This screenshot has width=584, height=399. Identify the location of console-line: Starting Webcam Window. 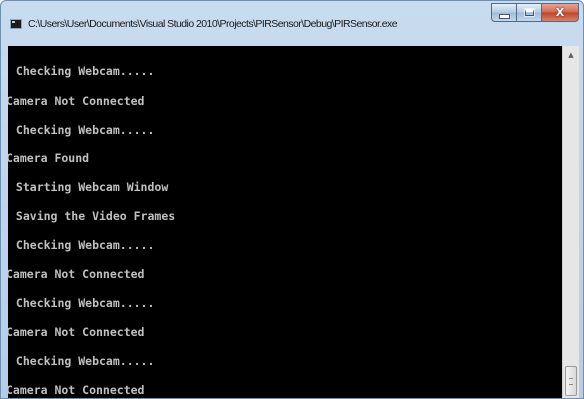
(89, 187).